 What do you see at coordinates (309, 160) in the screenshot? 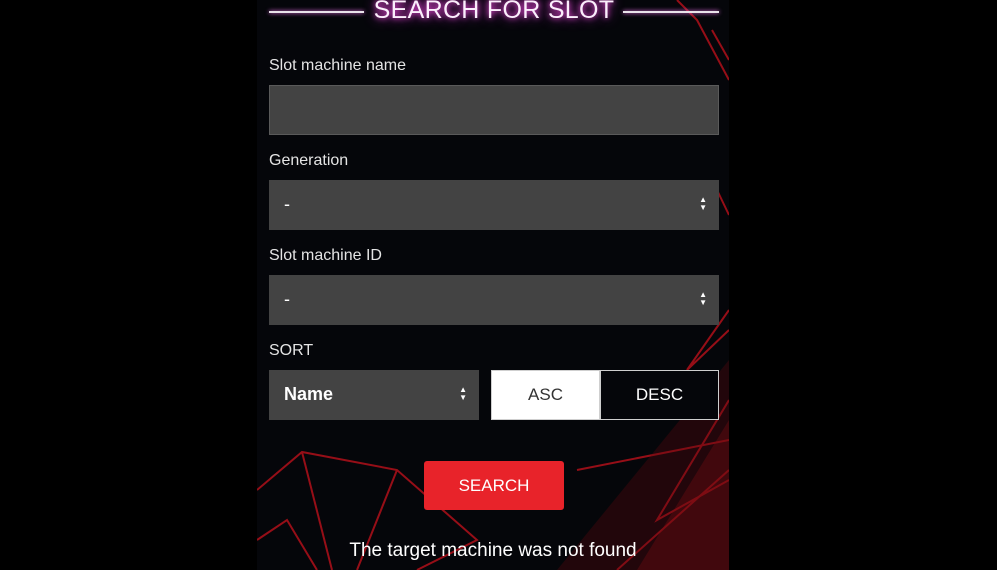
I see `generation-label: Generation` at bounding box center [309, 160].